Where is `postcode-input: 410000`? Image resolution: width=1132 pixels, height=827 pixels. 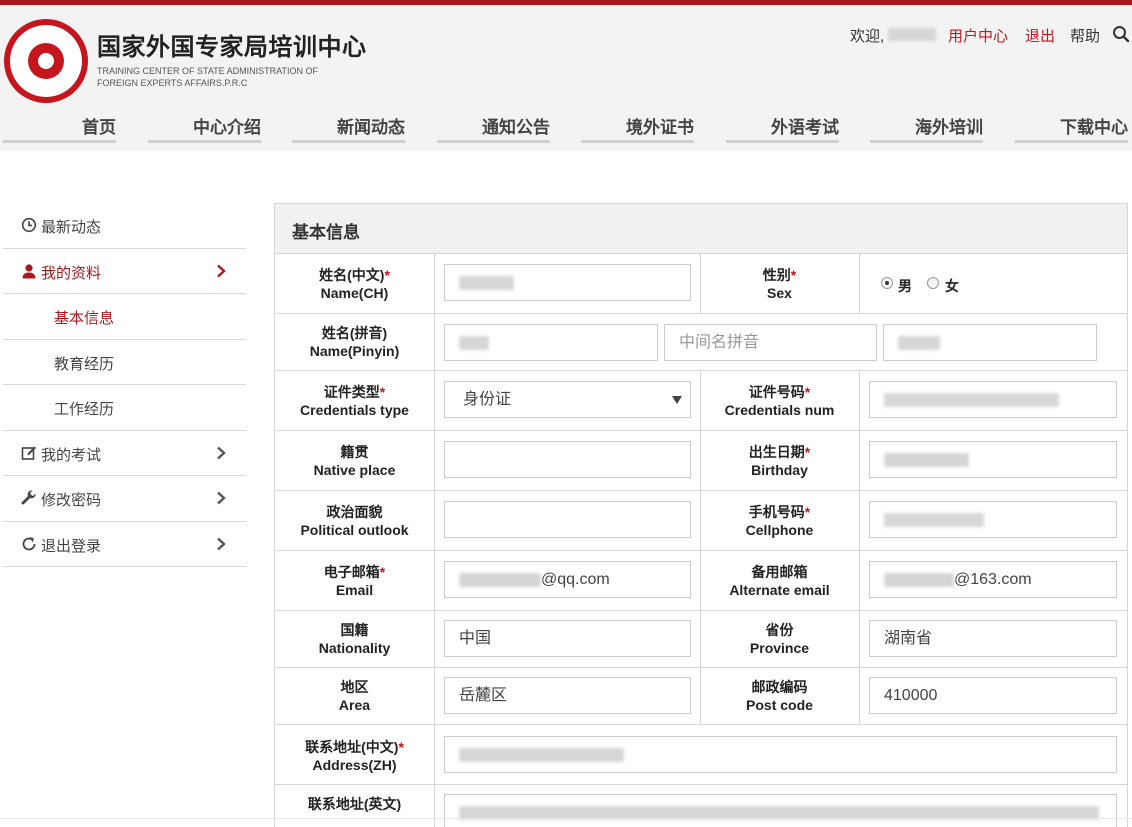
postcode-input: 410000 is located at coordinates (993, 695).